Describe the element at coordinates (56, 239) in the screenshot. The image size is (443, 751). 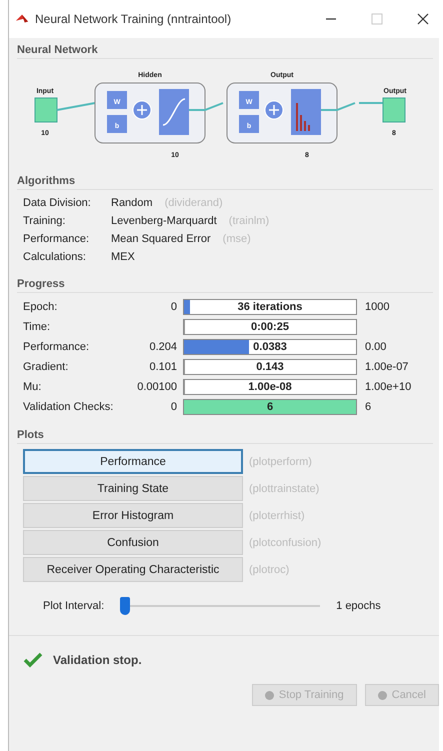
I see `algorithm-label: Performance:` at that location.